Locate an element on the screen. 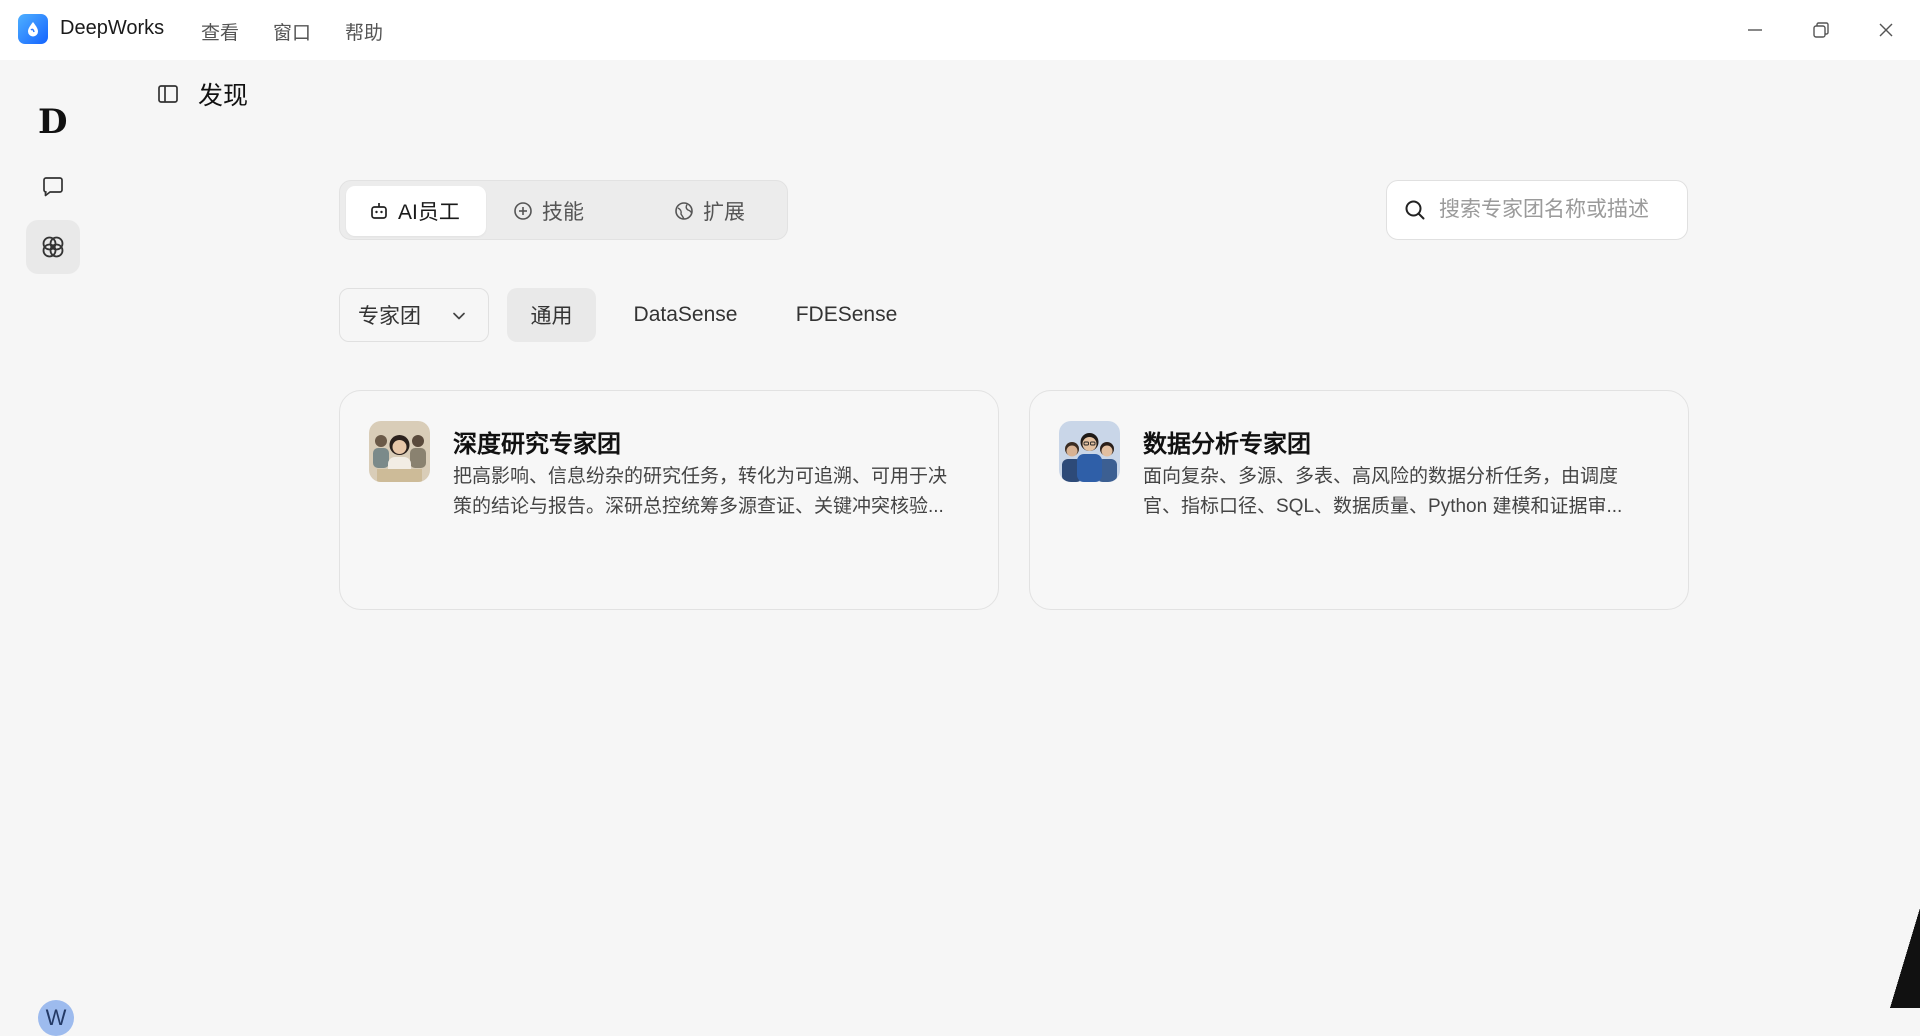 The height and width of the screenshot is (1036, 1920). dropdown-value: 专家团 is located at coordinates (389, 315).